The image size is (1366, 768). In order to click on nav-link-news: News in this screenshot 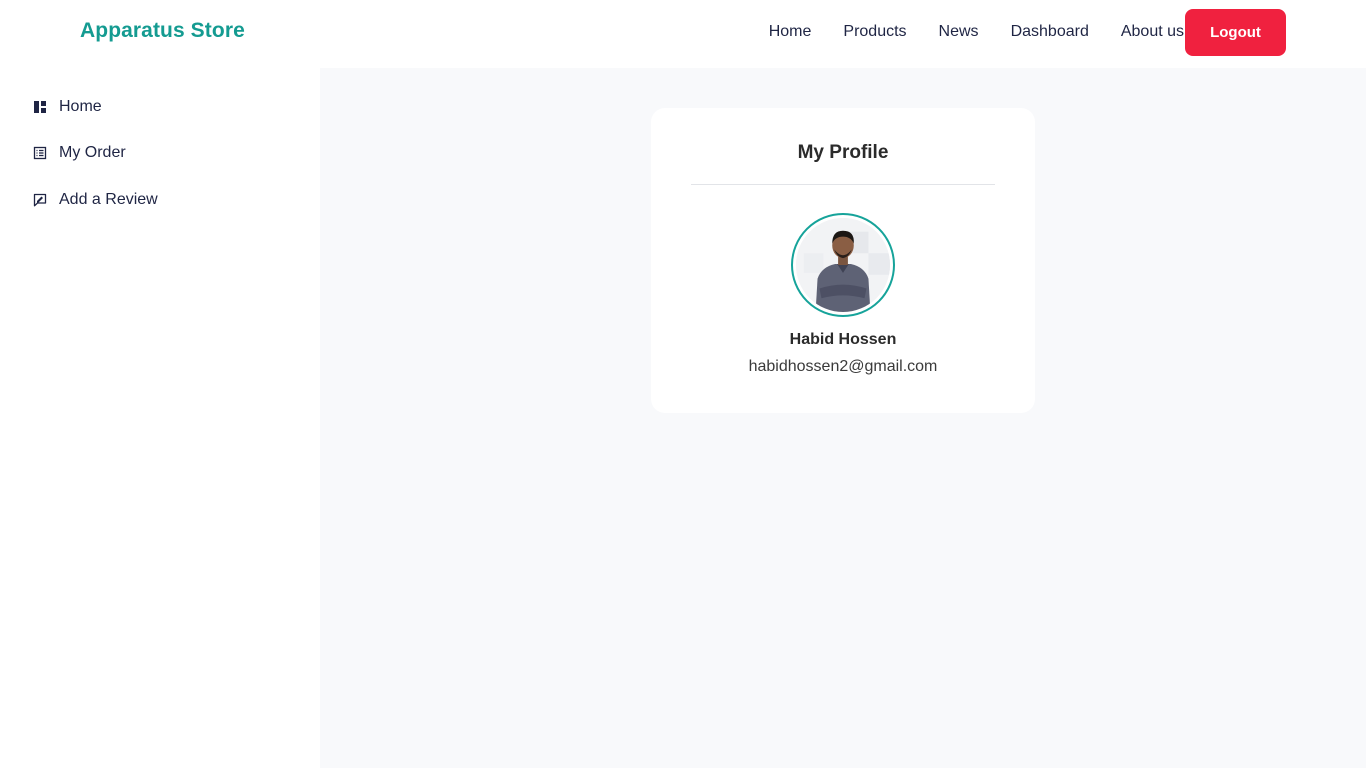, I will do `click(959, 32)`.